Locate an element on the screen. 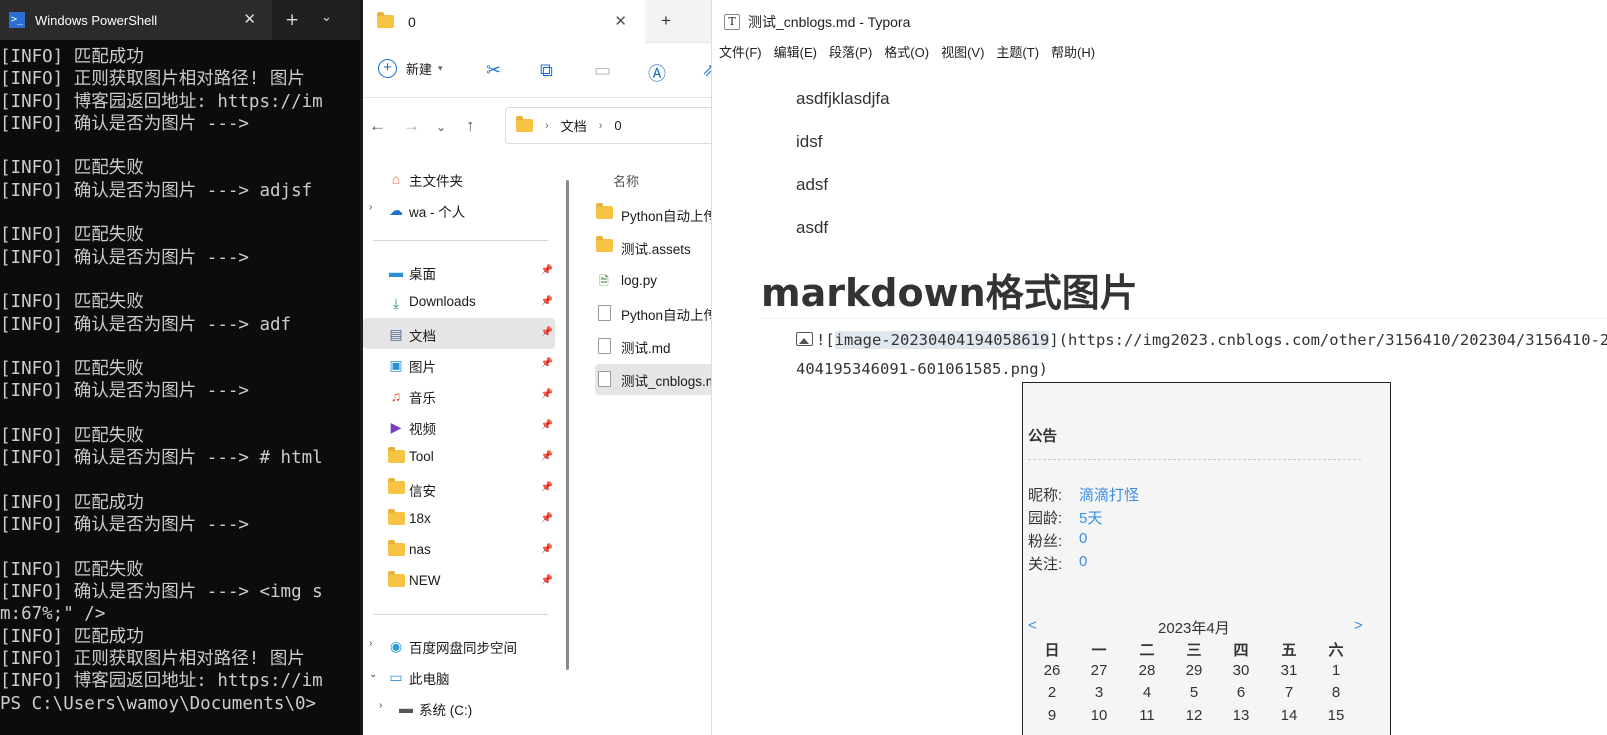  rename-icon: Ⓐ is located at coordinates (657, 73).